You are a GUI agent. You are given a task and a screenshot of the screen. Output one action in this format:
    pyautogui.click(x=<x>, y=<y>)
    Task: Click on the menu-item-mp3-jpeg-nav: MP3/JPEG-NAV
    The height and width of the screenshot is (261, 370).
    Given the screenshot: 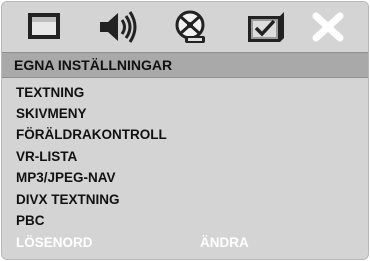 What is the action you would take?
    pyautogui.click(x=66, y=177)
    